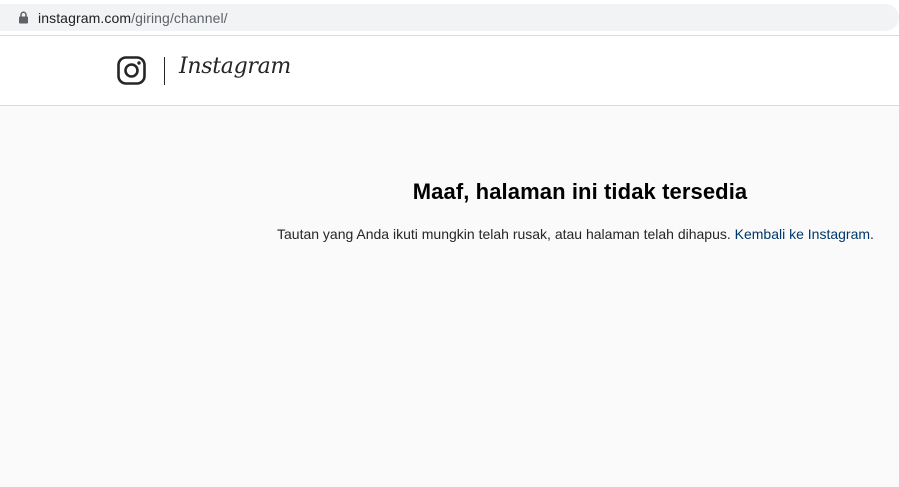 This screenshot has height=487, width=899. I want to click on error-title: Maaf, halaman ini tidak tersedia, so click(580, 191).